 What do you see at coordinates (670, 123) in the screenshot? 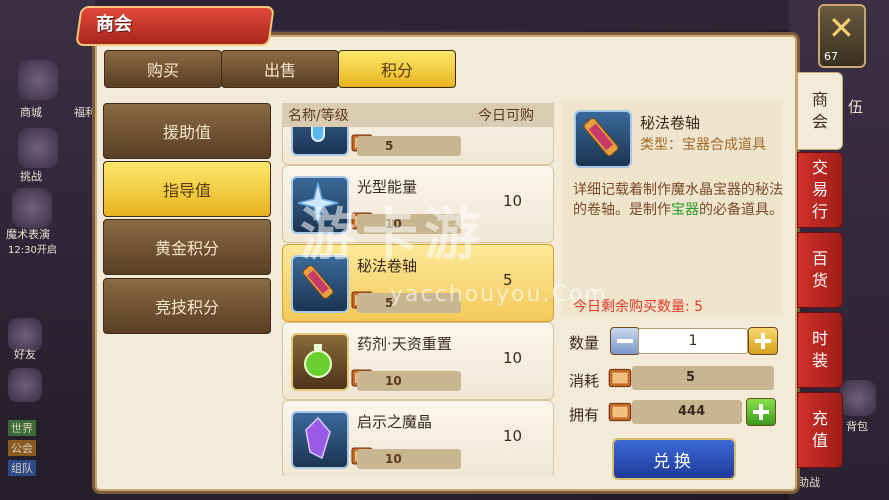
I see `detail-name: 秘法卷轴` at bounding box center [670, 123].